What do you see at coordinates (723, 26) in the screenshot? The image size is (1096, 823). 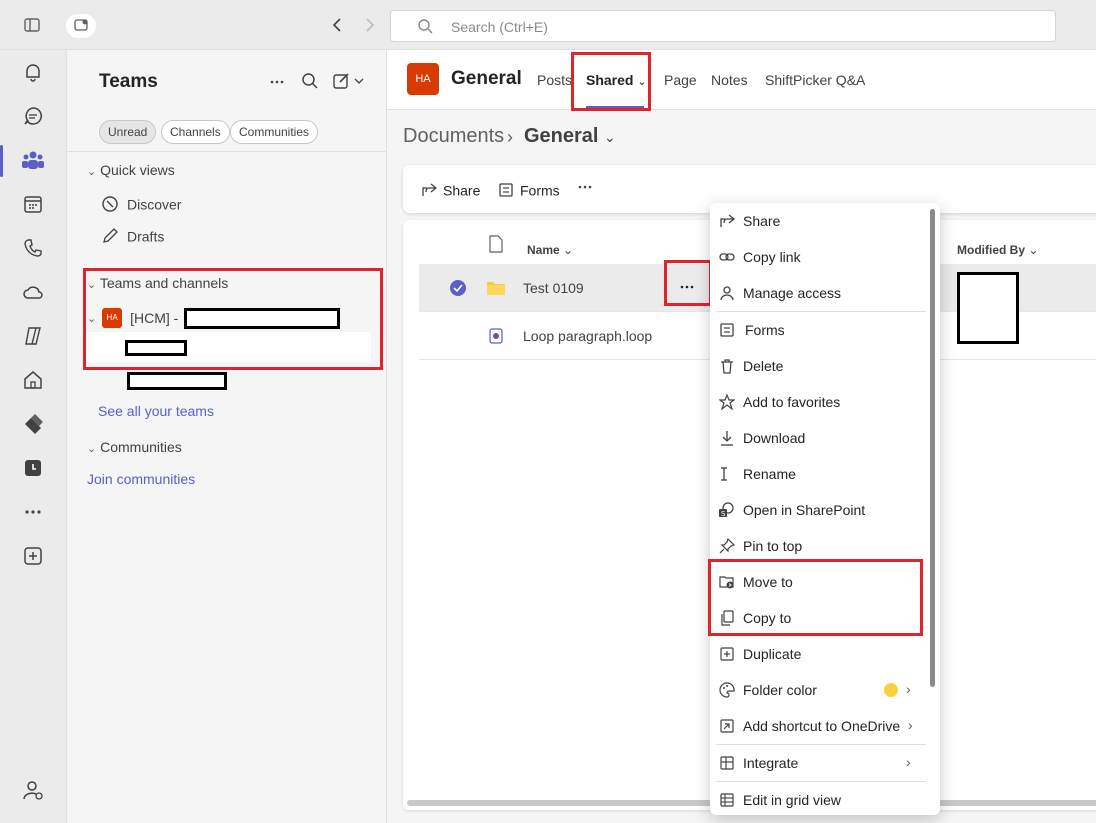 I see `search-input: Search (Ctrl+E)` at bounding box center [723, 26].